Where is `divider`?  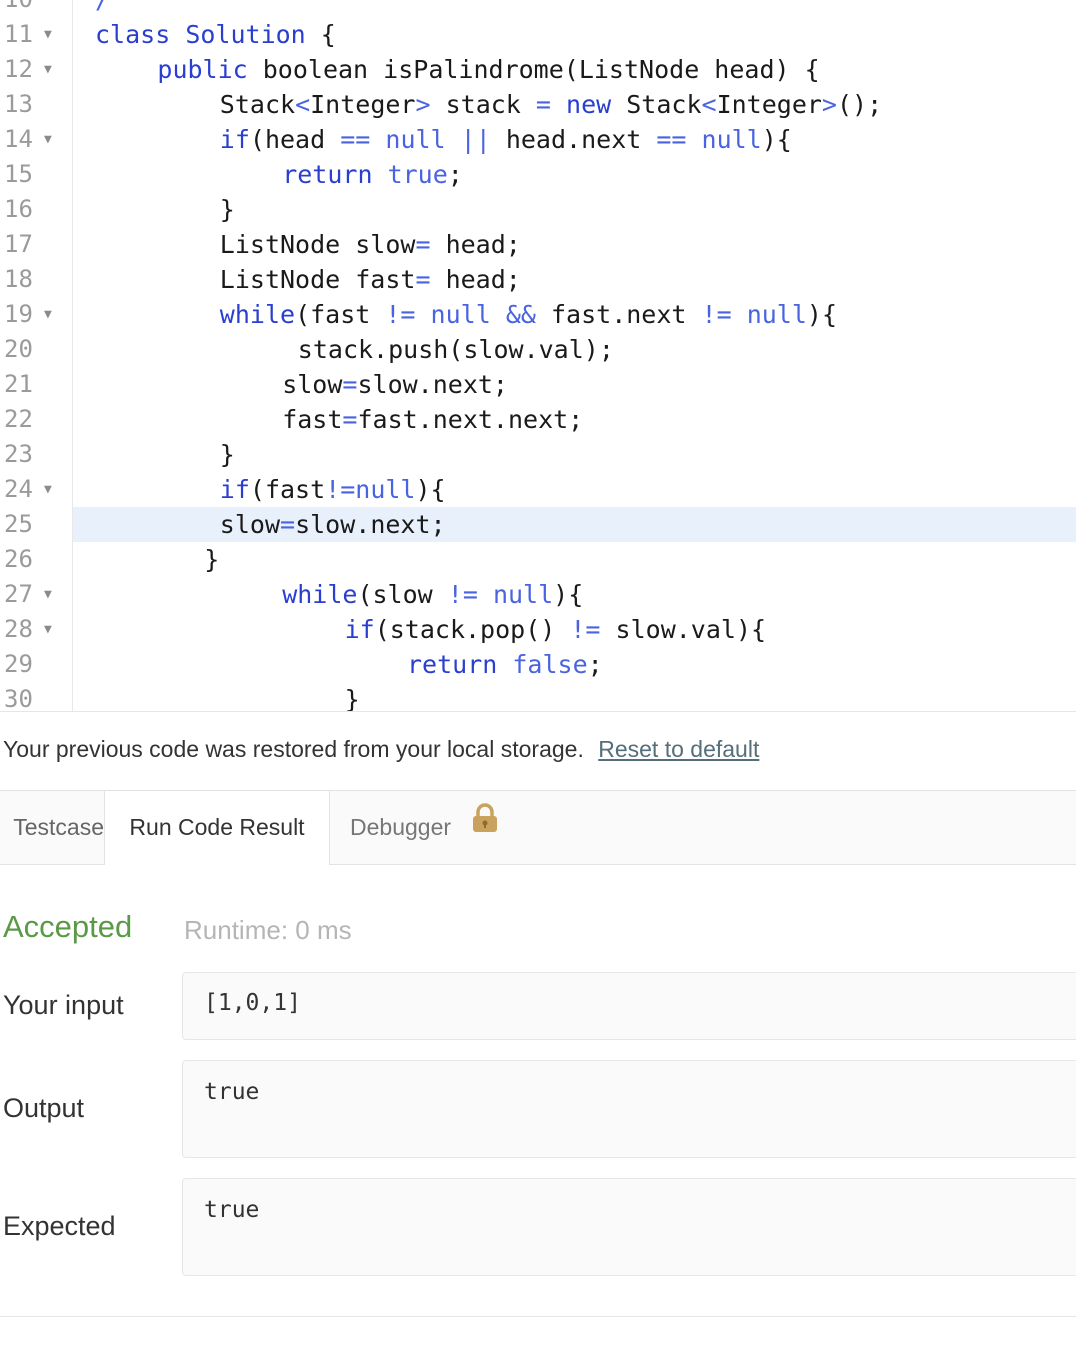
divider is located at coordinates (538, 1316).